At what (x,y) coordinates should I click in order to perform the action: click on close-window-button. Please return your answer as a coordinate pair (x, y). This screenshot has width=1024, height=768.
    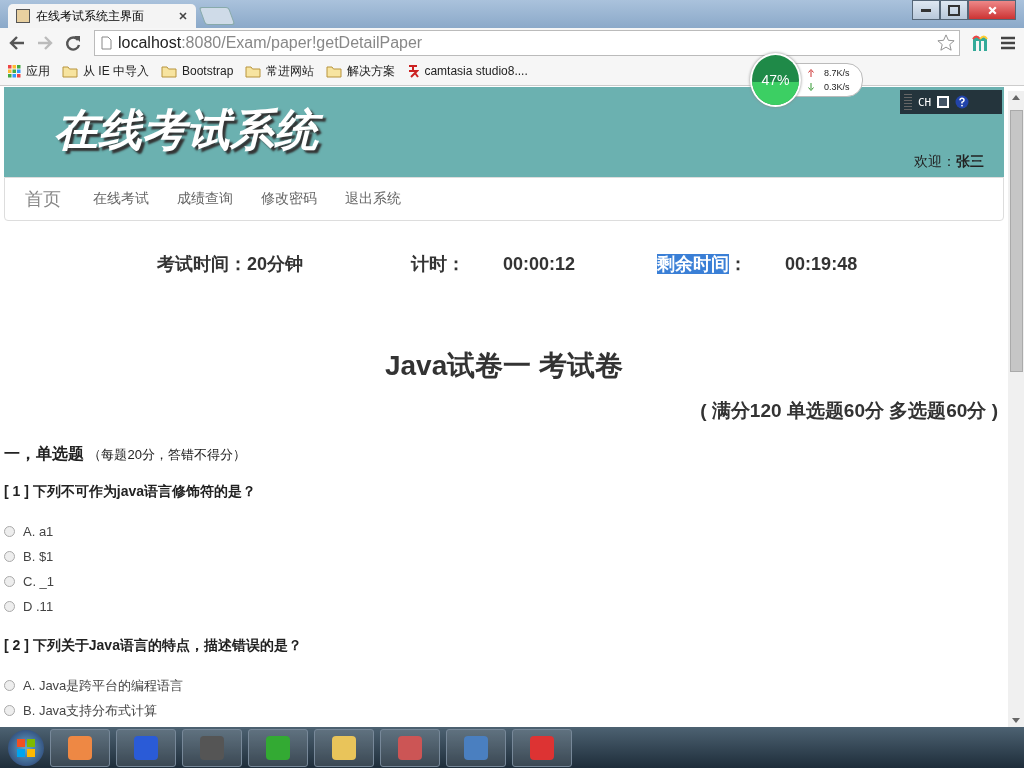
    Looking at the image, I should click on (992, 10).